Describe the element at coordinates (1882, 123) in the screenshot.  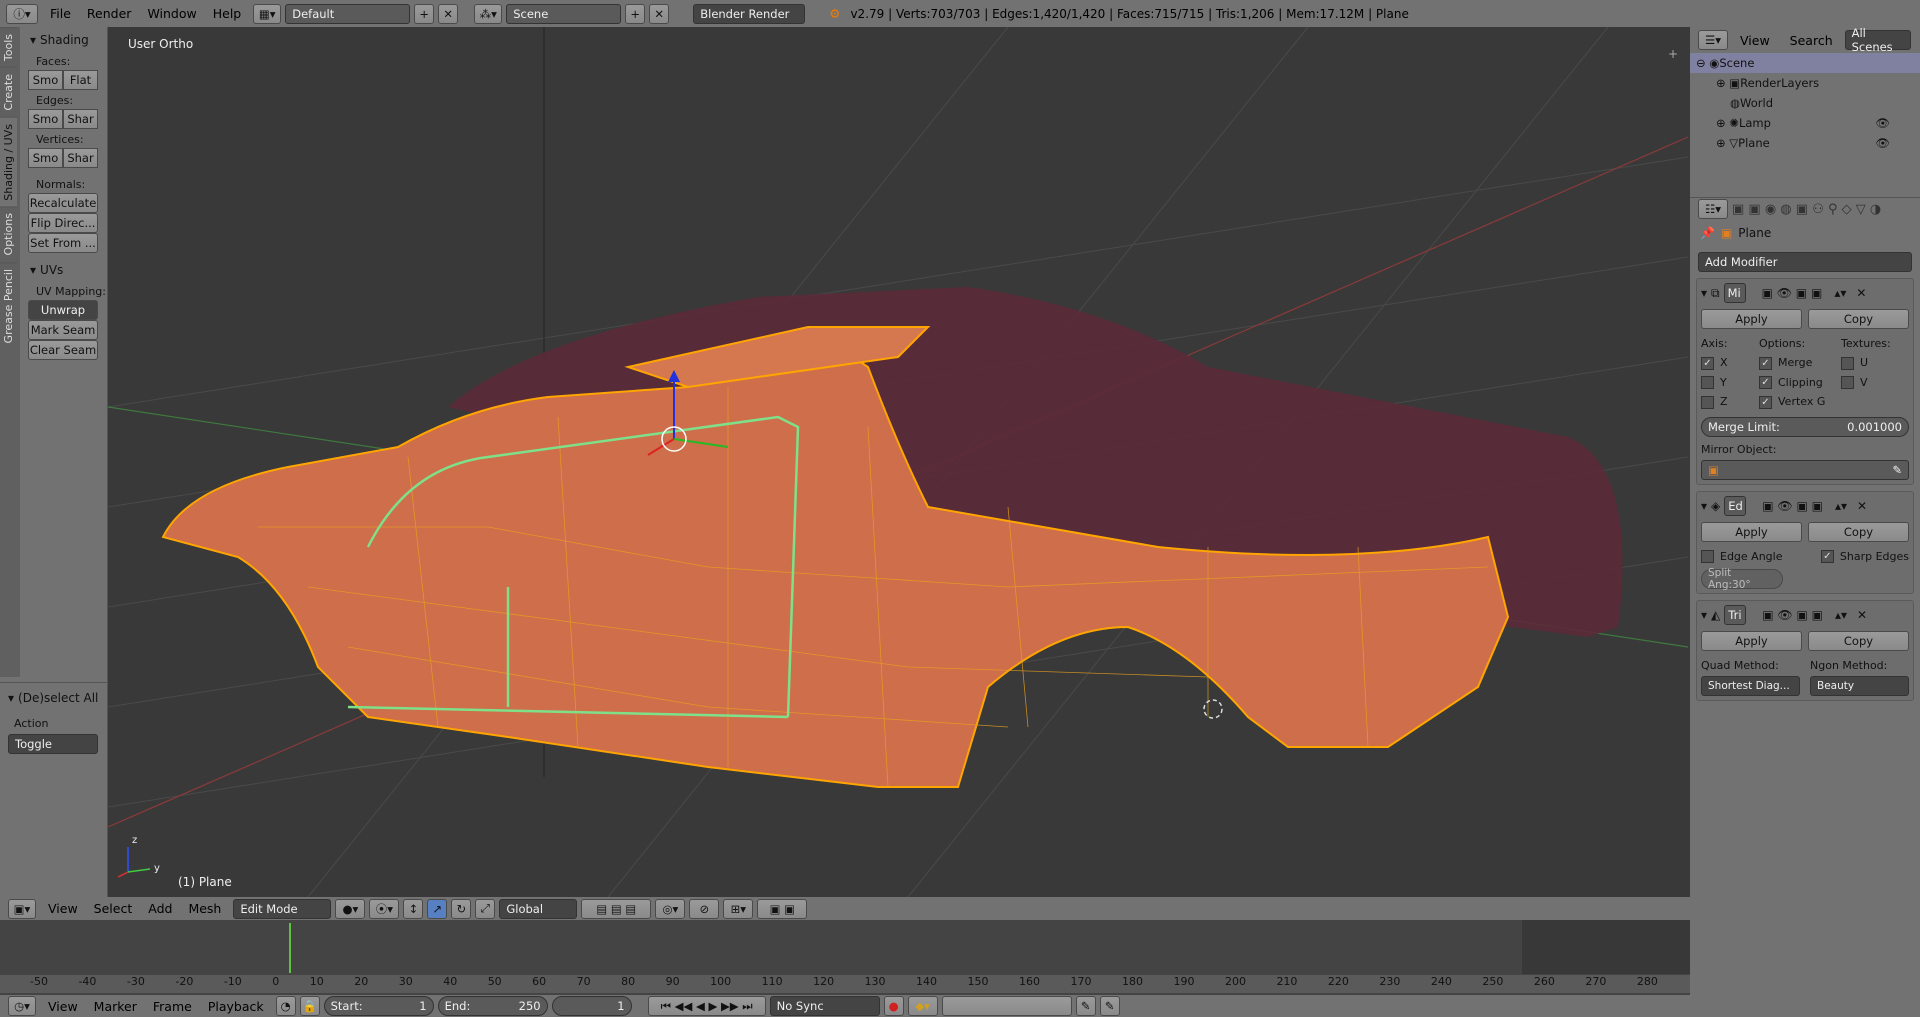
I see `lamp-visibility-icon: 👁` at that location.